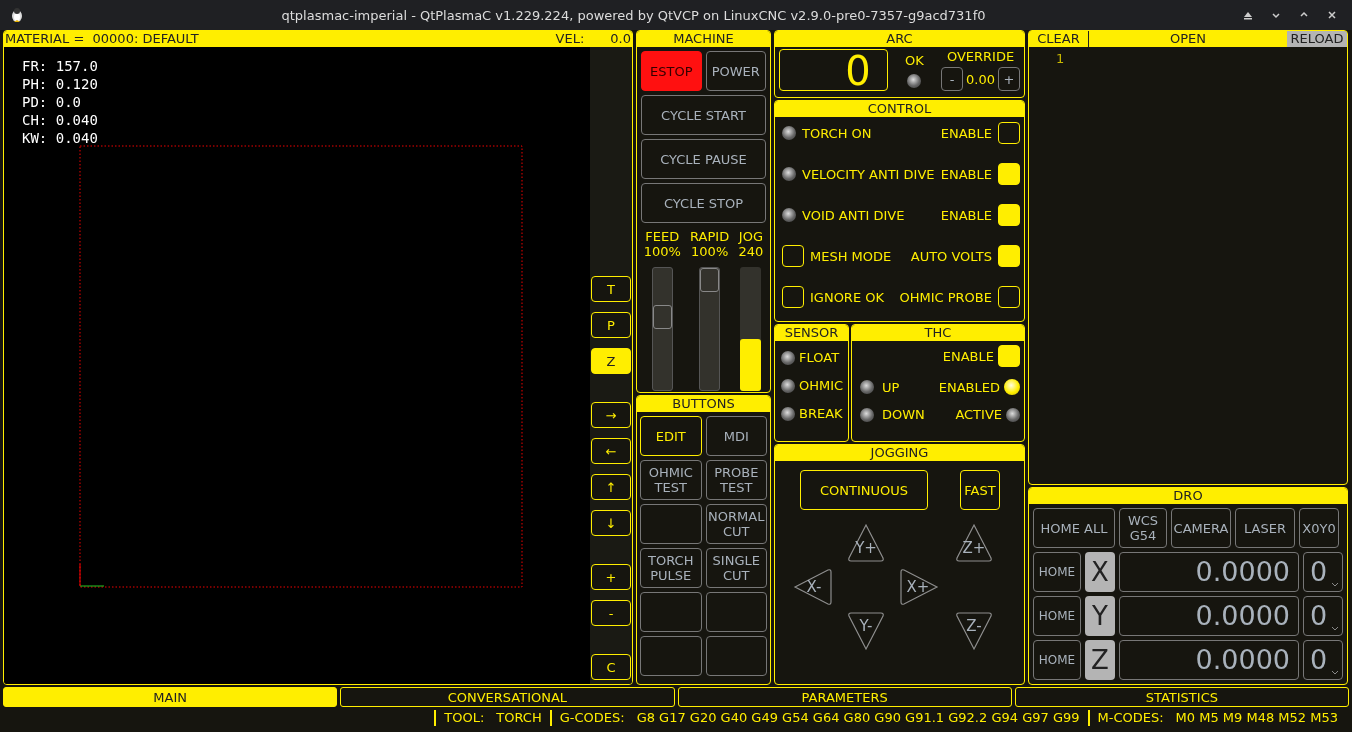  Describe the element at coordinates (17, 15) in the screenshot. I see `penguin-icon` at that location.